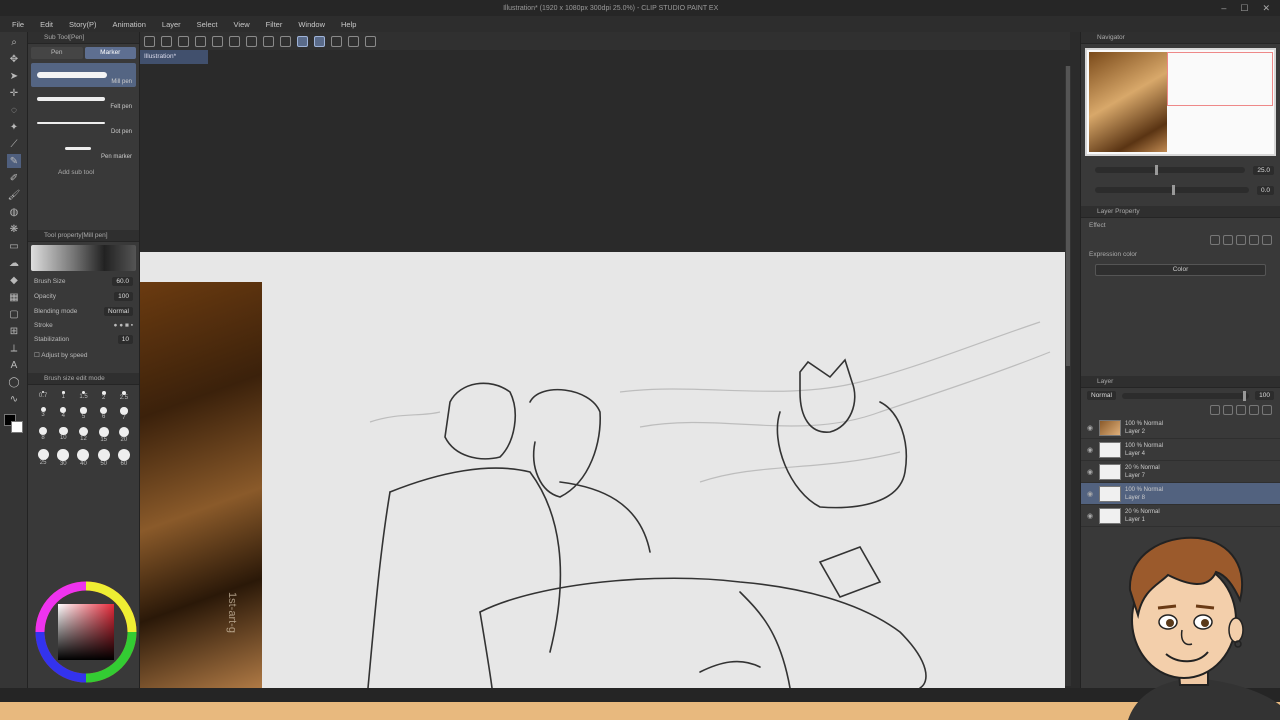  Describe the element at coordinates (14, 195) in the screenshot. I see `brush-tool-icon: 🖌` at that location.